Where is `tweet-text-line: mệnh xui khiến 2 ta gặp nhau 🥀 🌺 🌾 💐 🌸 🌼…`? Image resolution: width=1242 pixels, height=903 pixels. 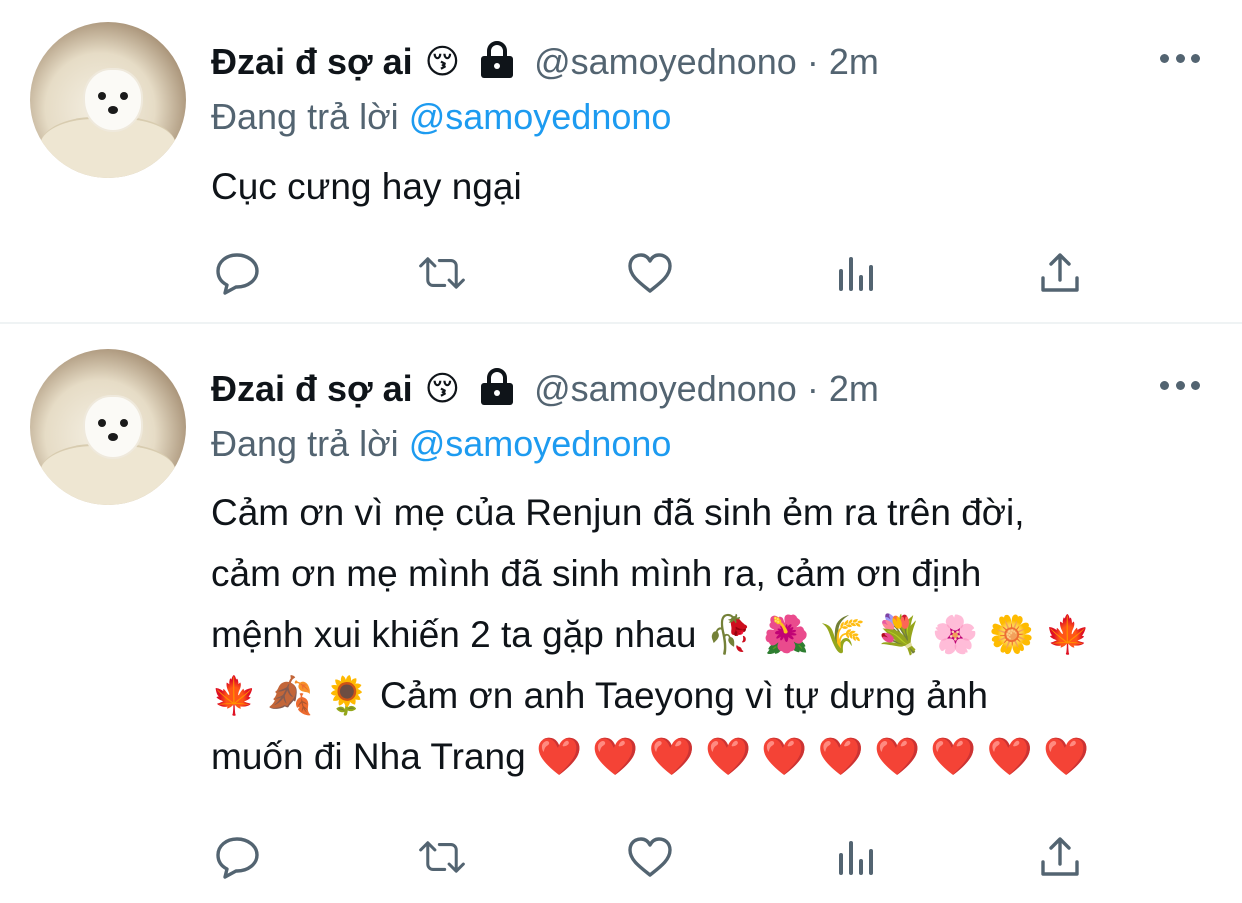 tweet-text-line: mệnh xui khiến 2 ta gặp nhau 🥀 🌺 🌾 💐 🌸 🌼… is located at coordinates (651, 634).